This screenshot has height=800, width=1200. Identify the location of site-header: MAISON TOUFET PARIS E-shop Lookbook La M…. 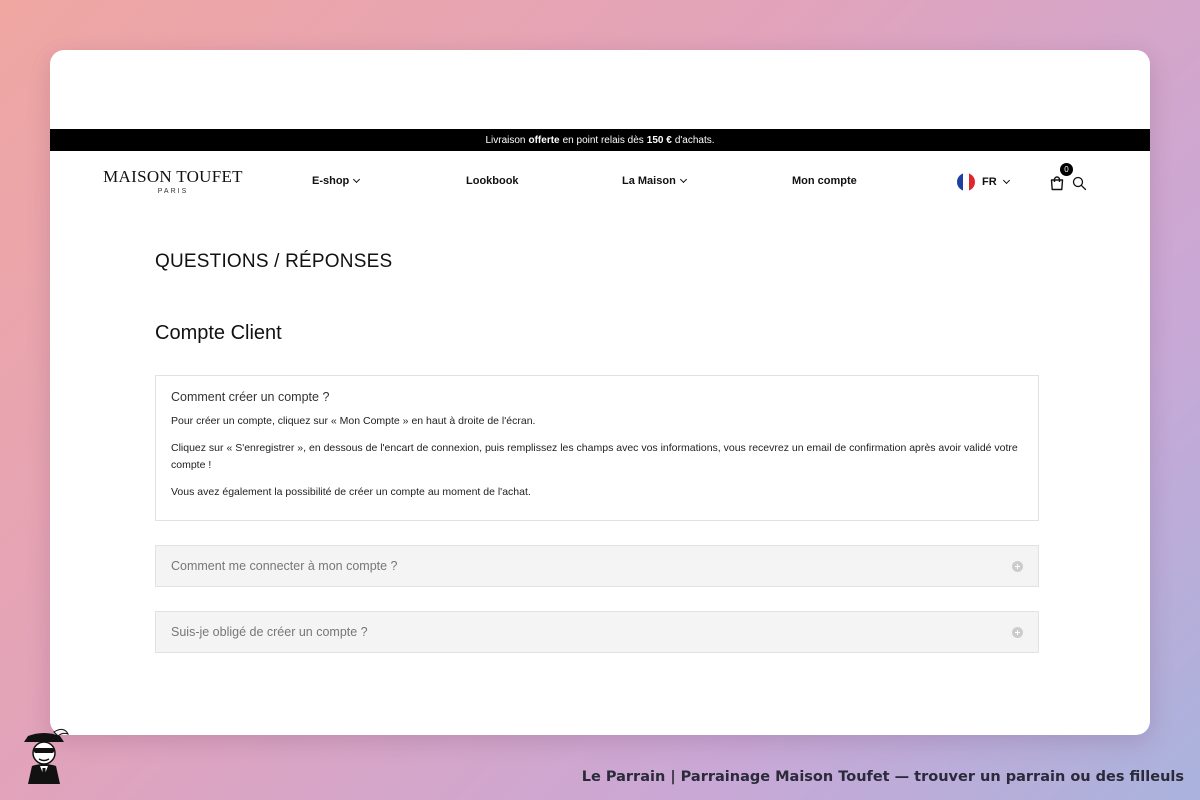
(600, 182).